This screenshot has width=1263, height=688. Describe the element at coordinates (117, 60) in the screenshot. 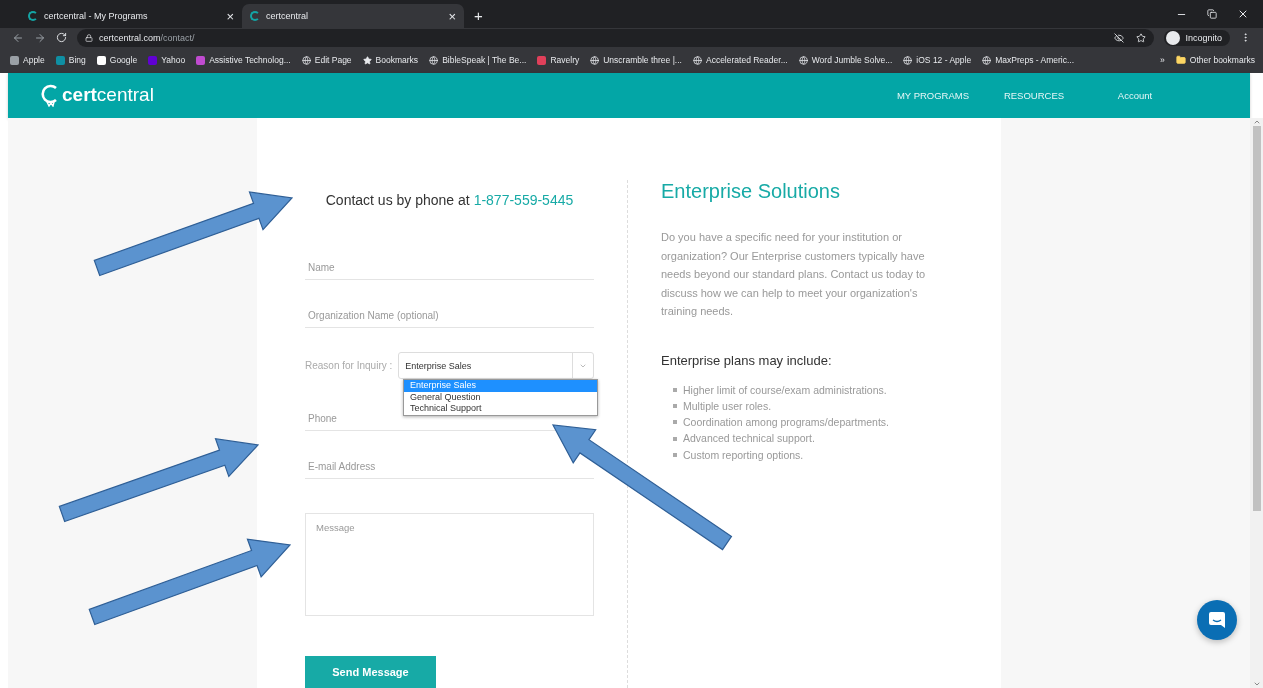

I see `bookmark-link: Google` at that location.